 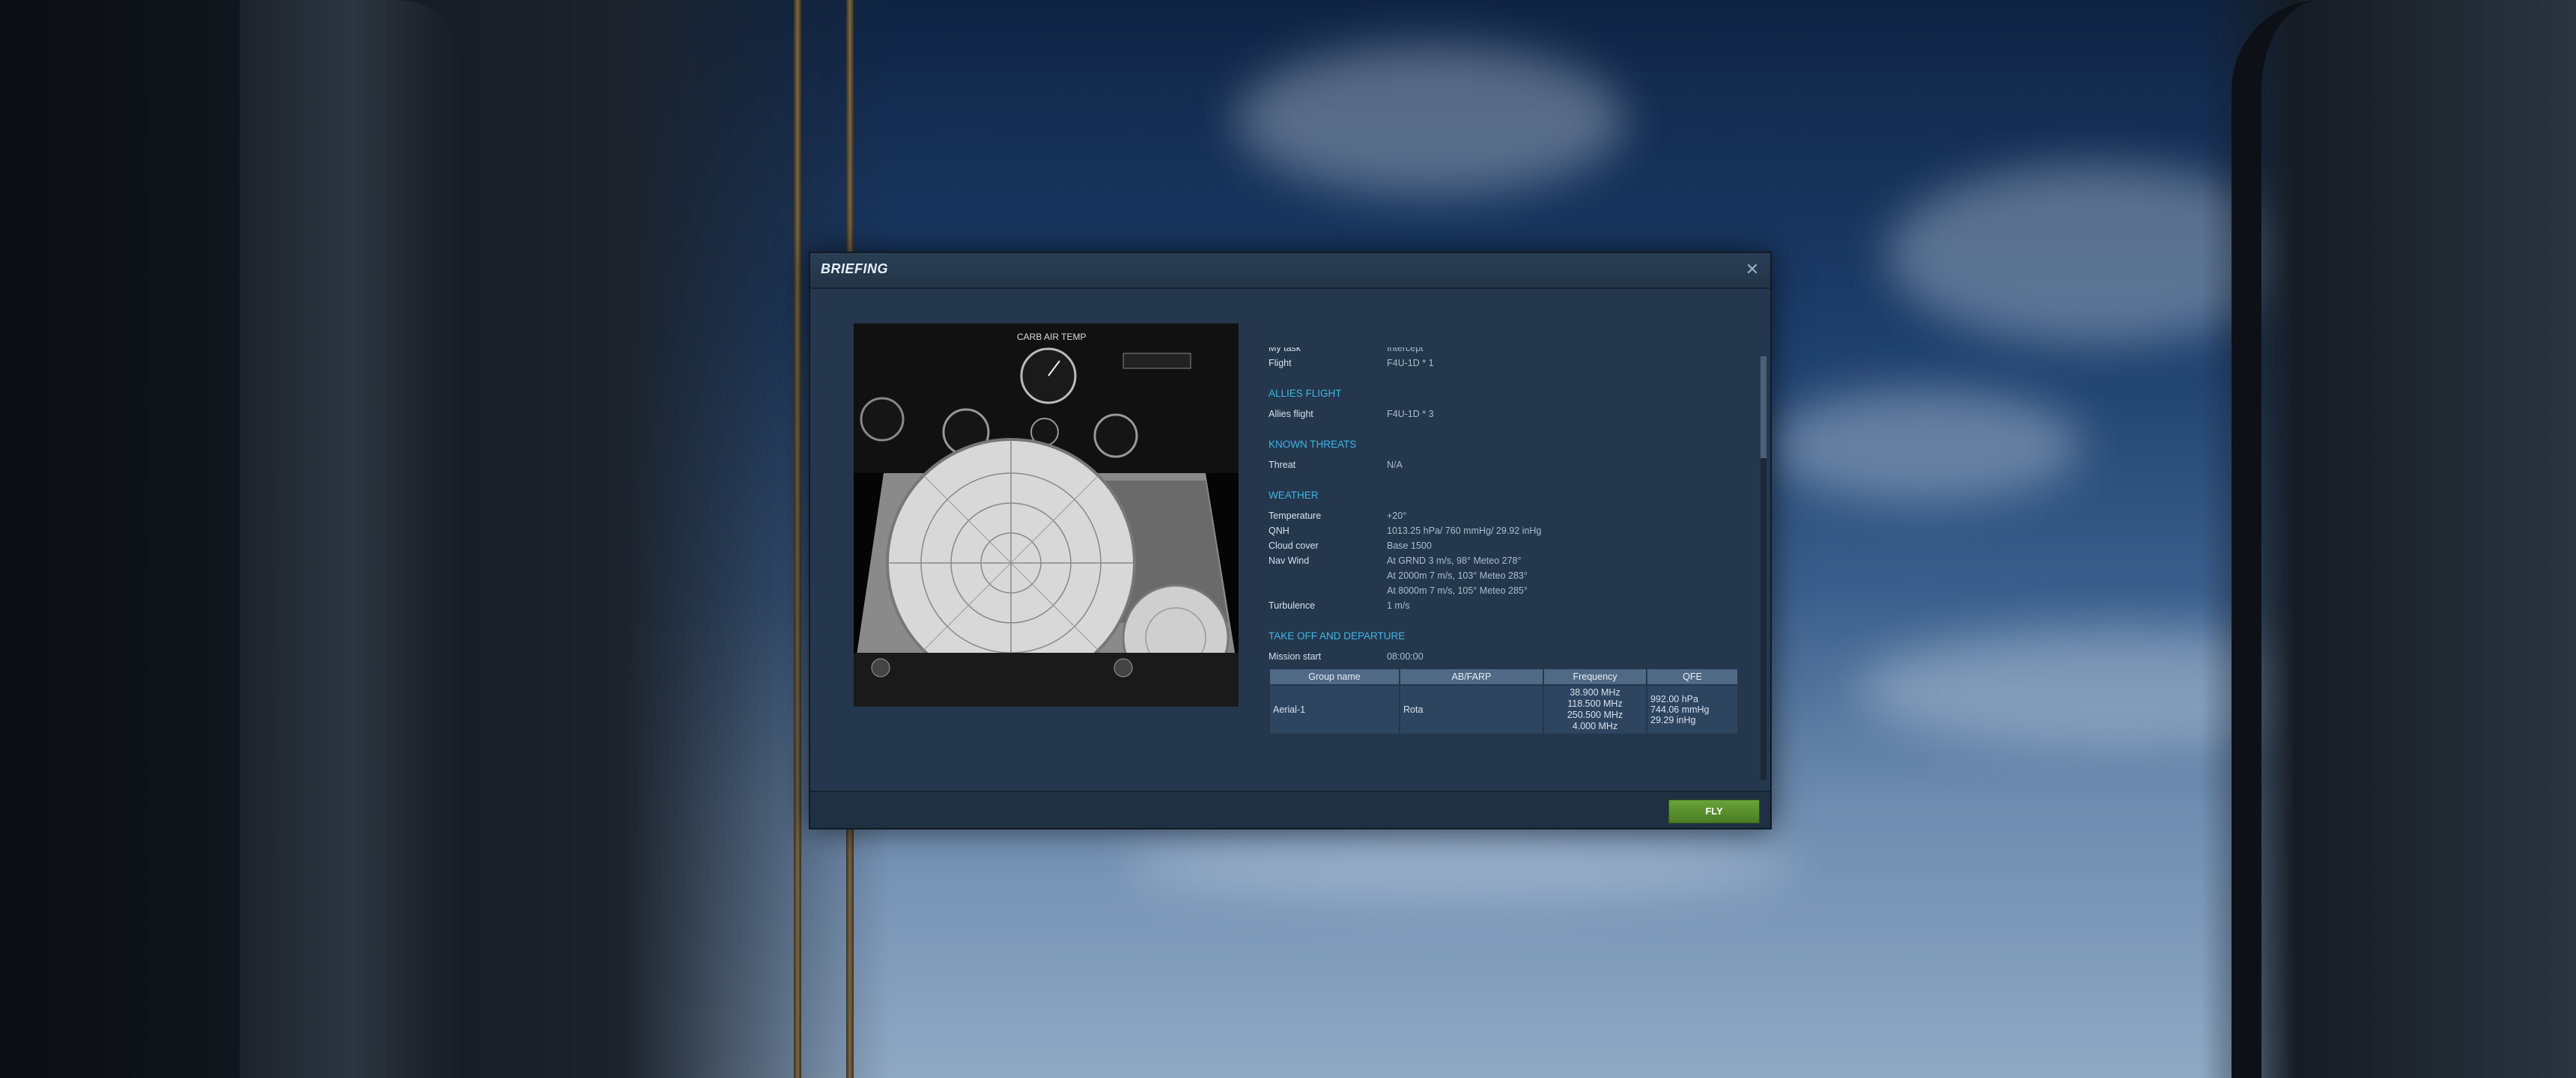 What do you see at coordinates (1280, 363) in the screenshot?
I see `flight-label: Flight` at bounding box center [1280, 363].